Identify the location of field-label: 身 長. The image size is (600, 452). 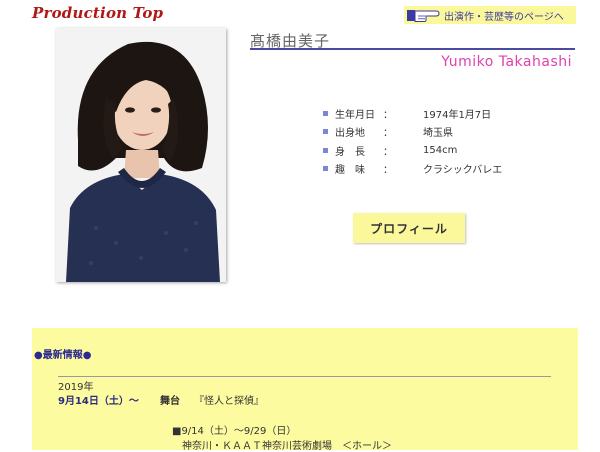
(350, 152).